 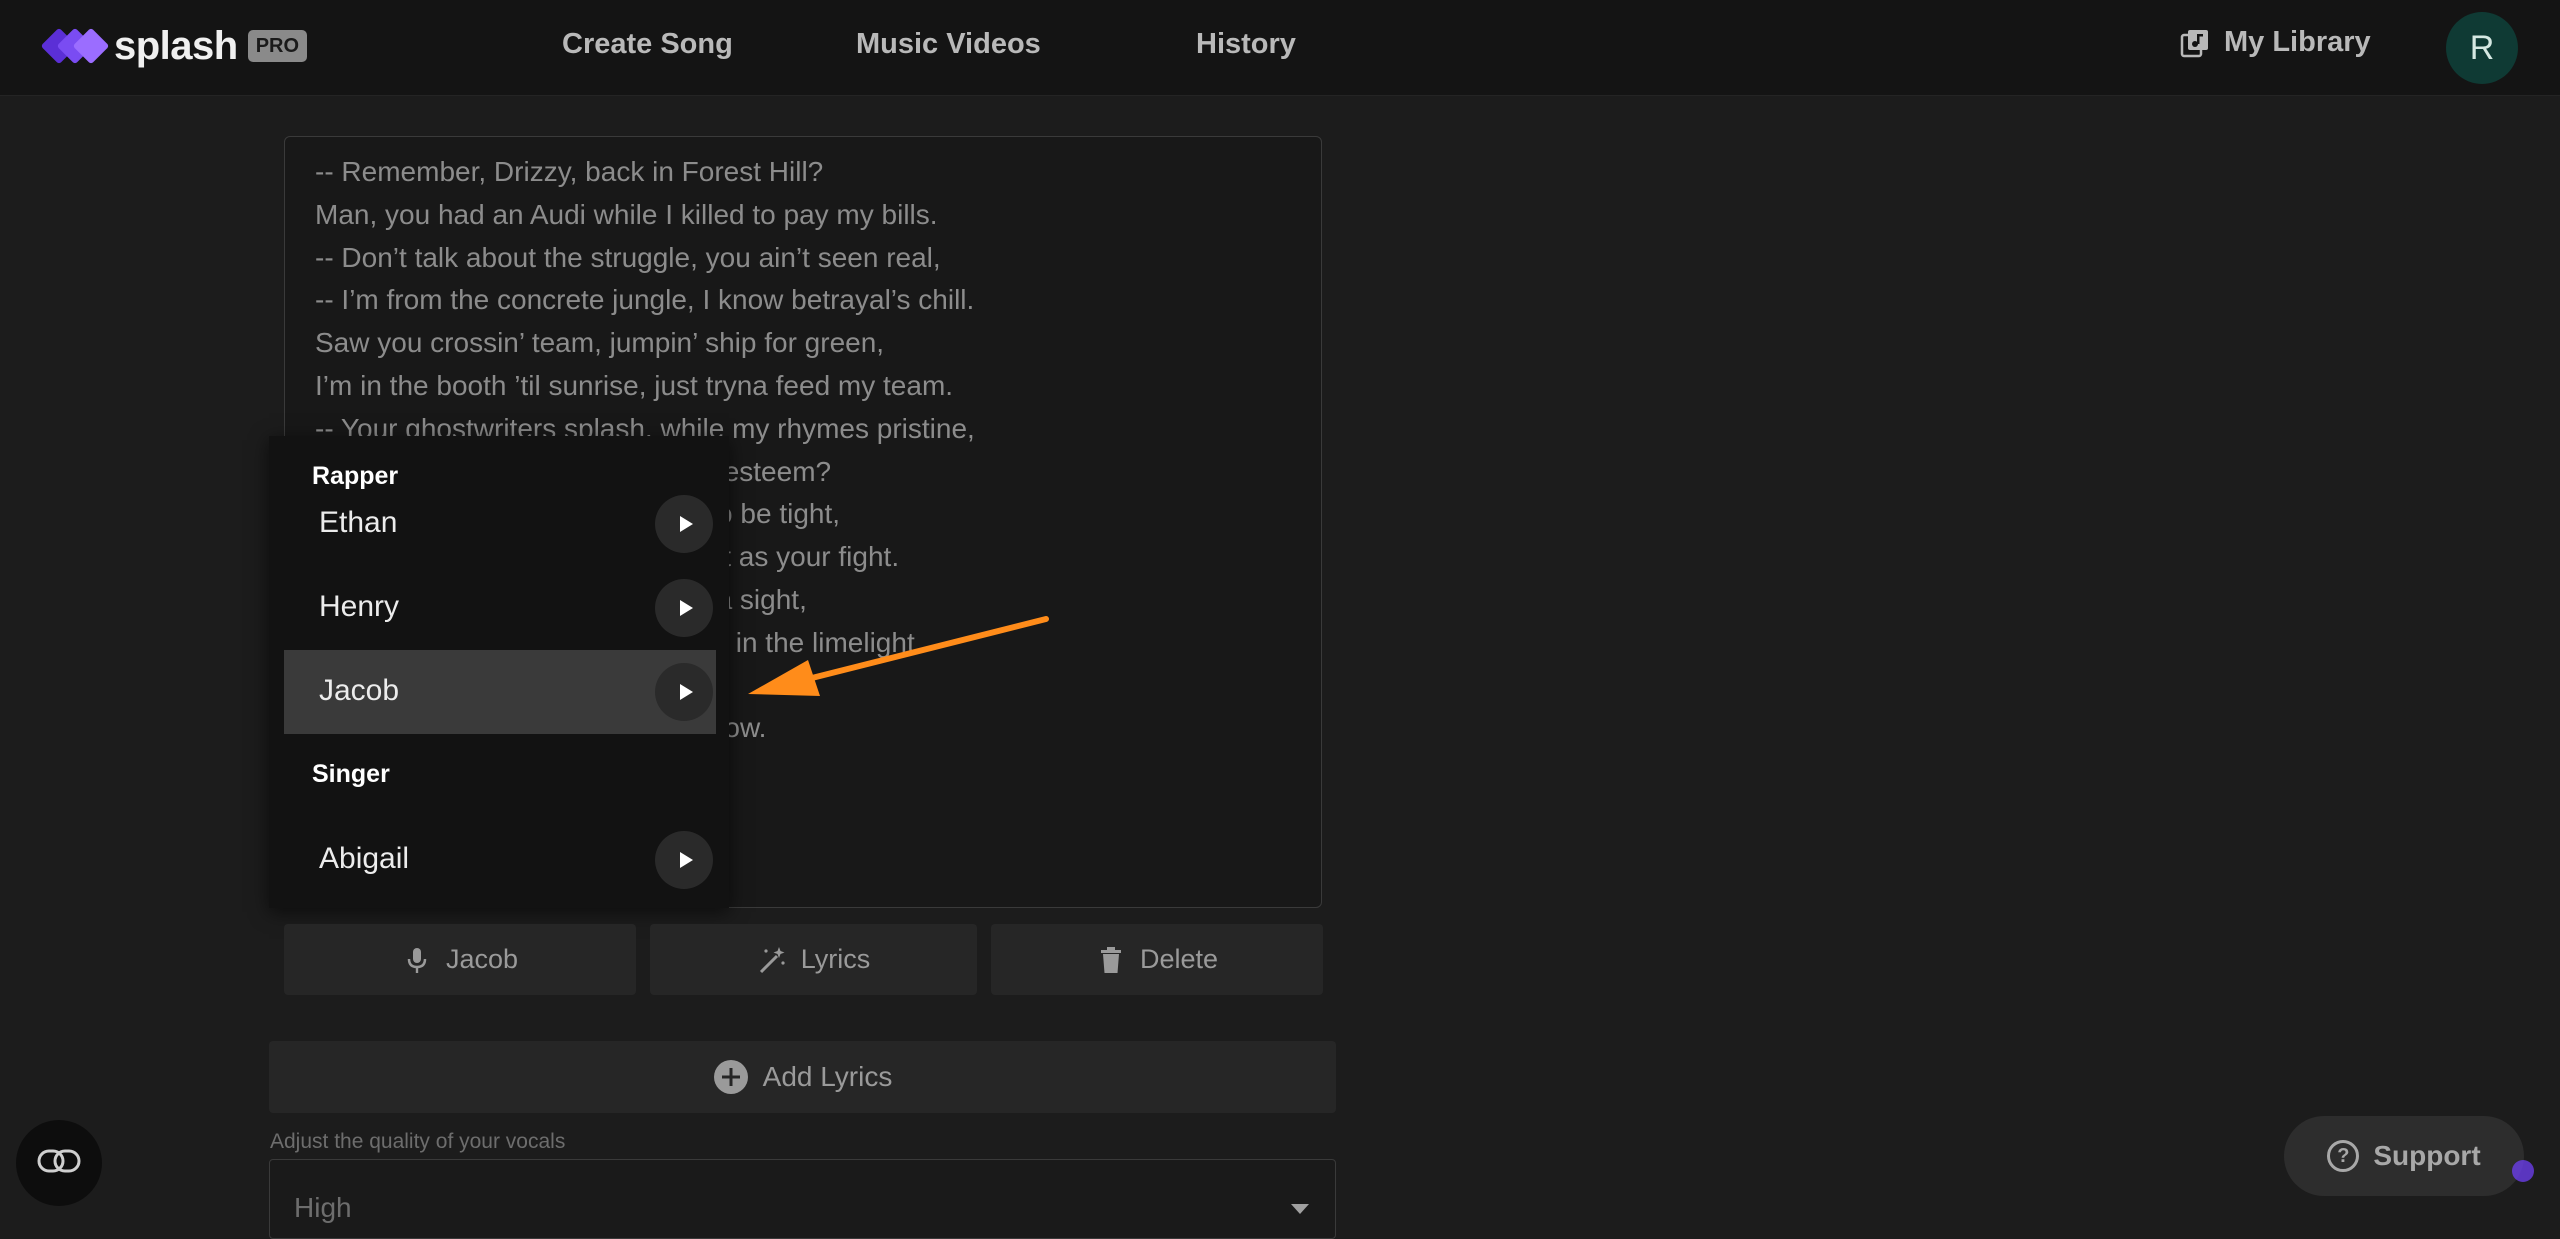 What do you see at coordinates (359, 690) in the screenshot?
I see `voice-name: Jacob` at bounding box center [359, 690].